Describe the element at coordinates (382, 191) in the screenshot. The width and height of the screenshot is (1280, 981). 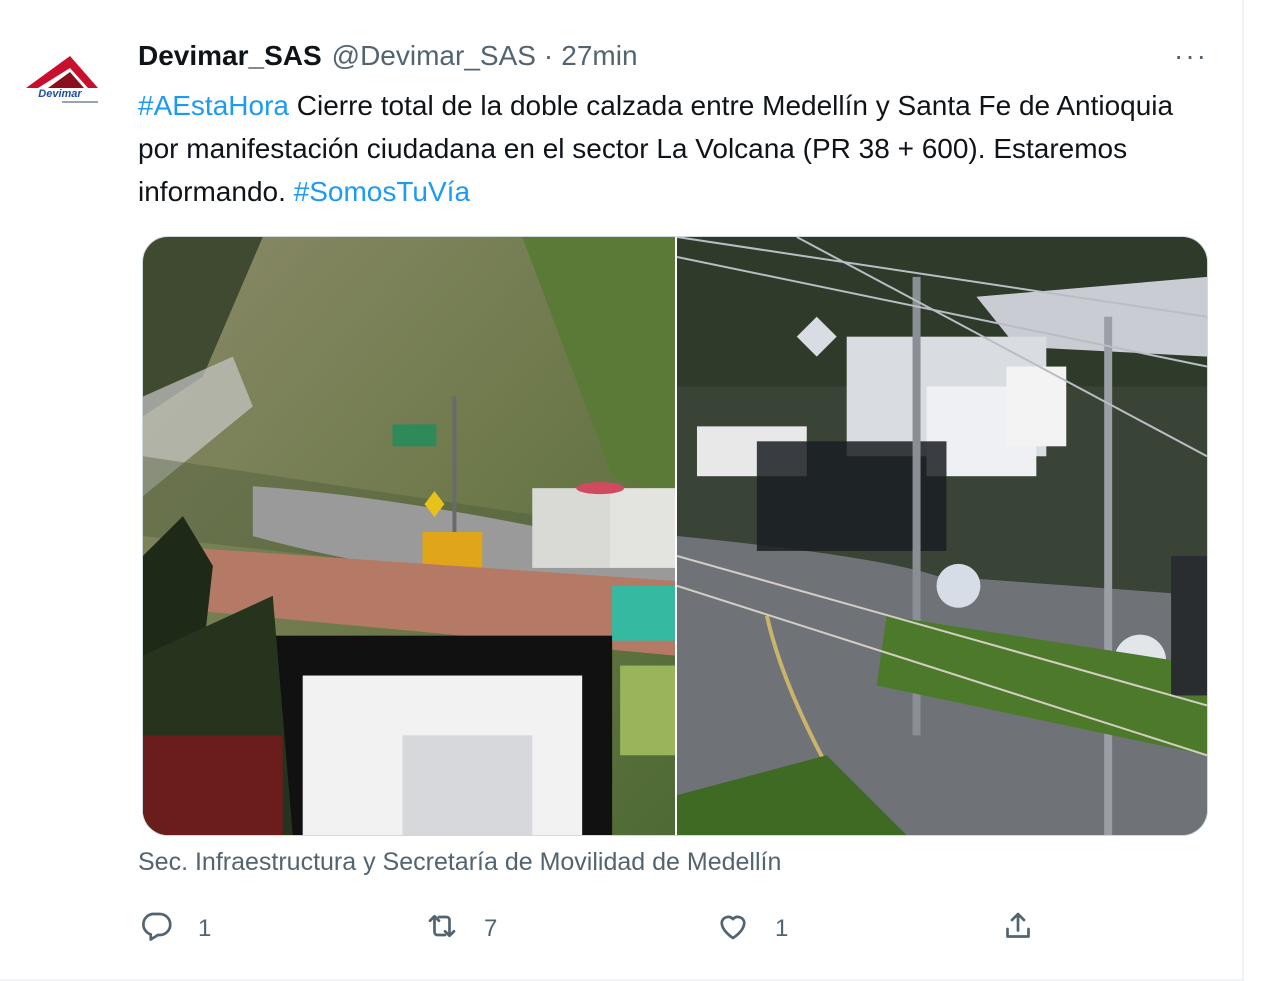
I see `hashtag-somostuvia: #SomosTuVía` at that location.